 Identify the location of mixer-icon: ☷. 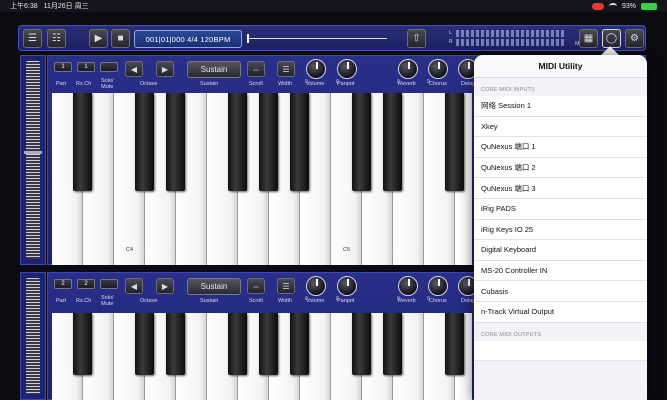
(56, 38).